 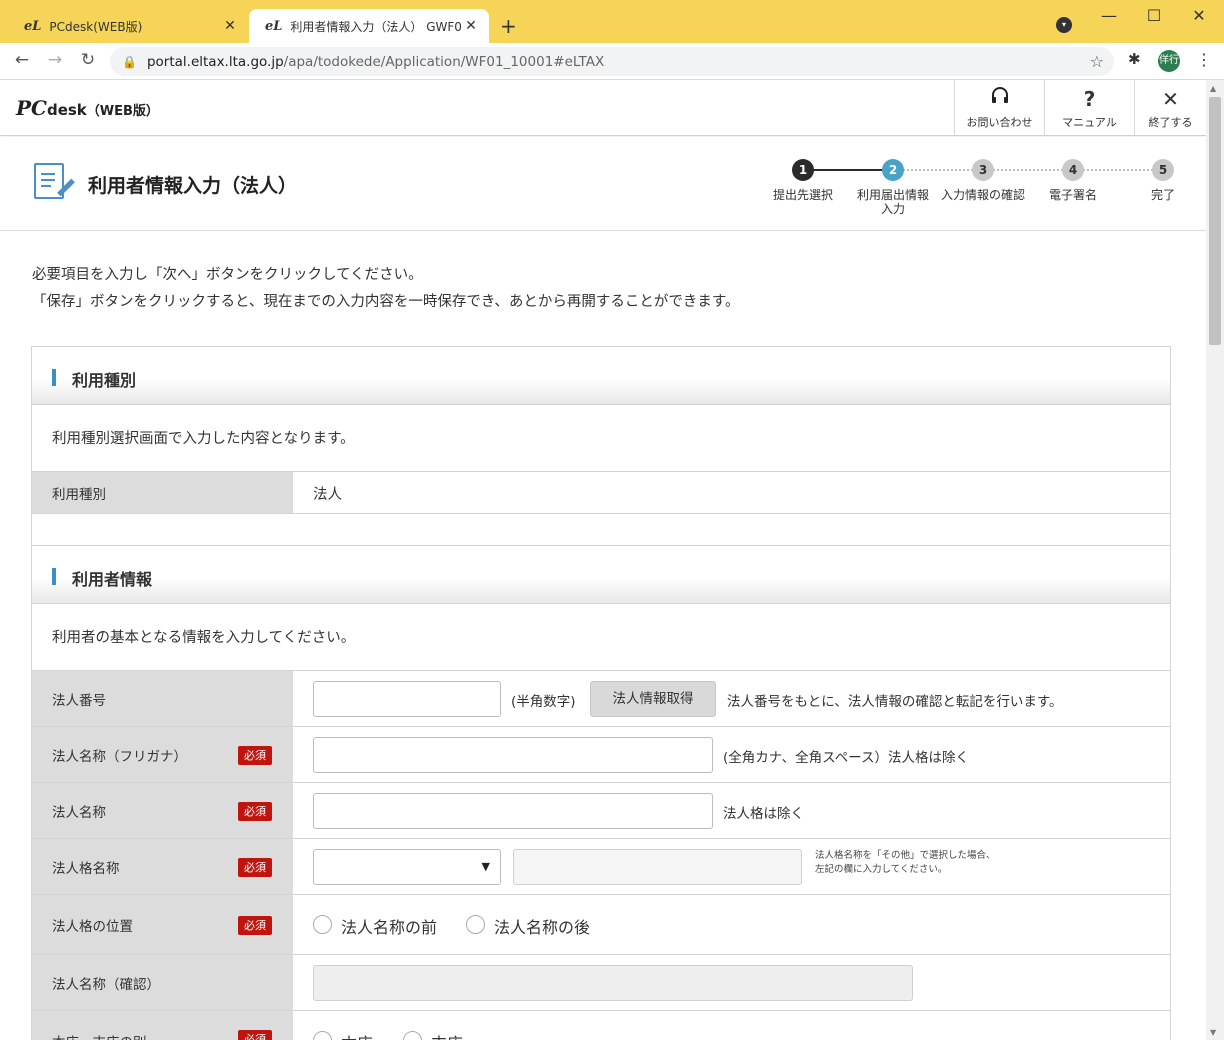 I want to click on close-icon: ✕, so click(x=1170, y=99).